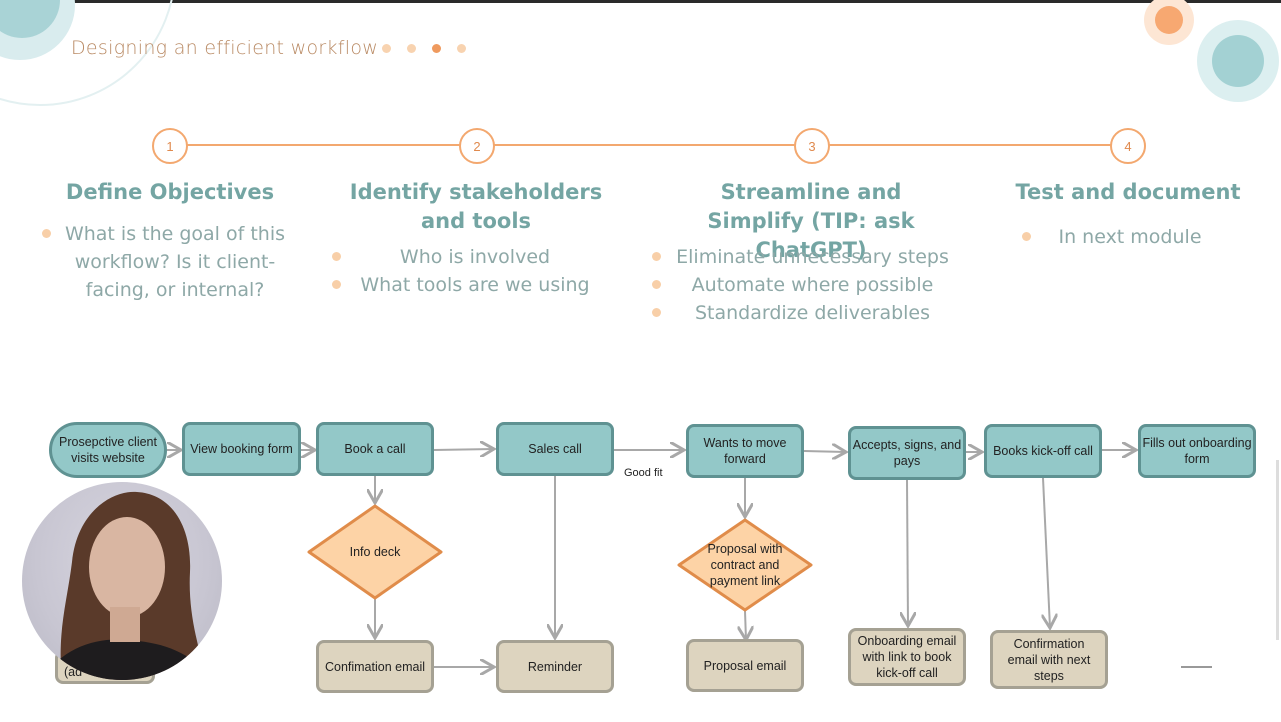 This screenshot has height=722, width=1281. What do you see at coordinates (1043, 451) in the screenshot?
I see `node-books-kickoff-call: Books kick-off call` at bounding box center [1043, 451].